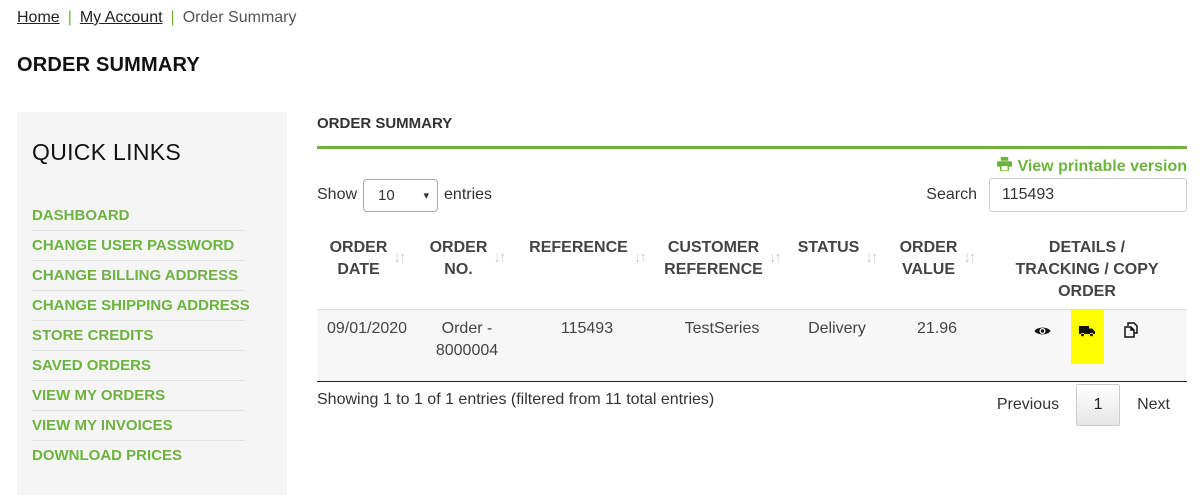 This screenshot has width=1202, height=495. I want to click on details-button, so click(1042, 345).